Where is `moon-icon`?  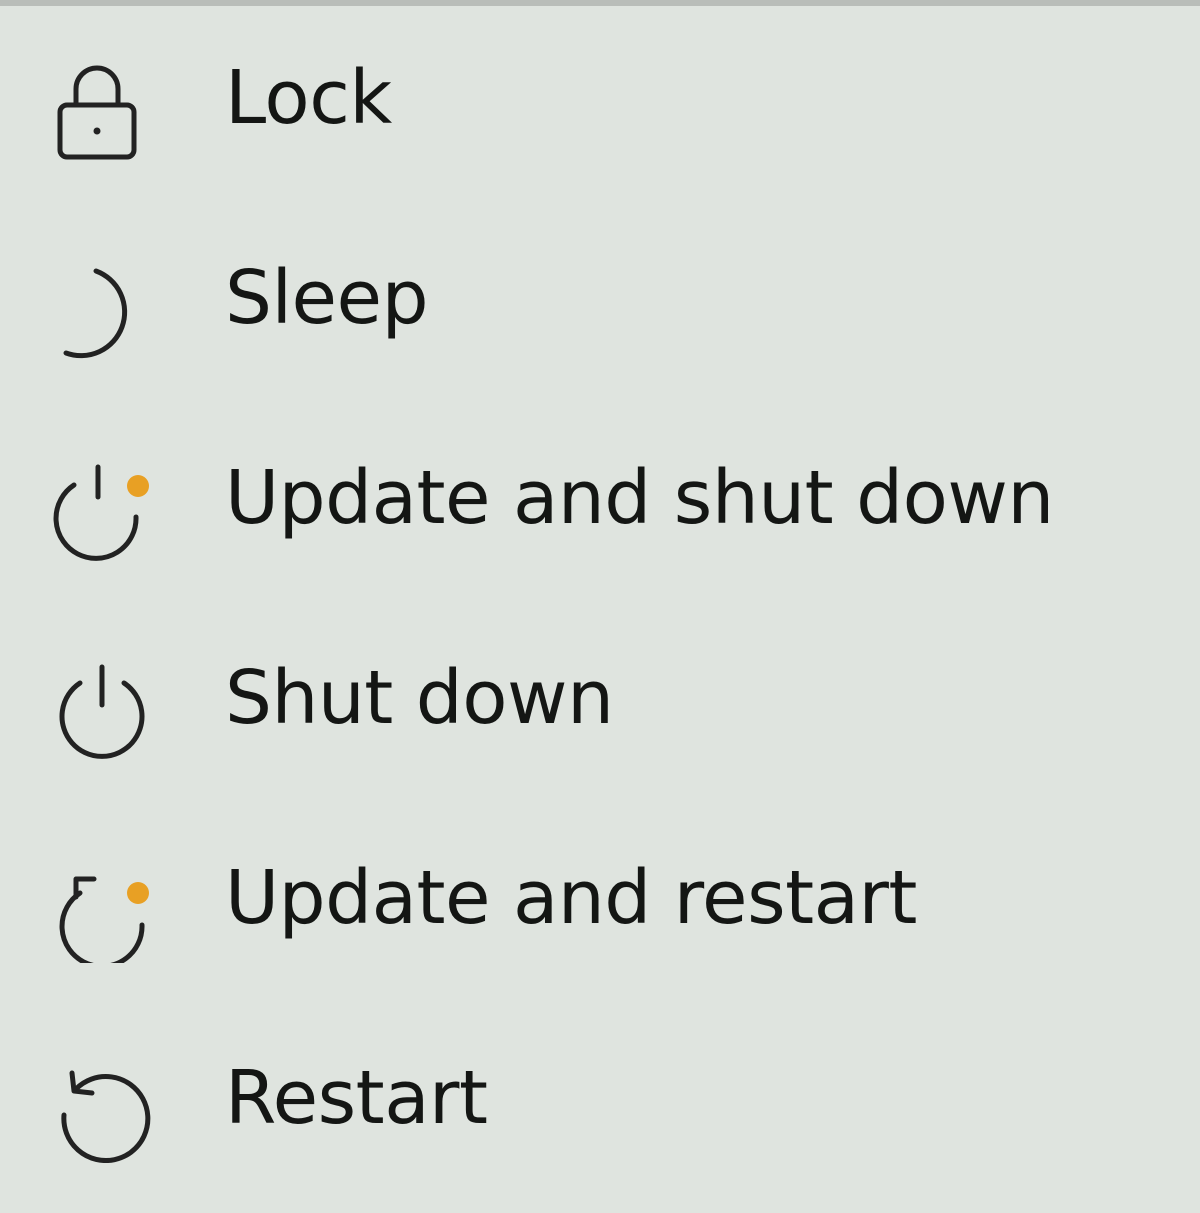
moon-icon is located at coordinates (105, 308).